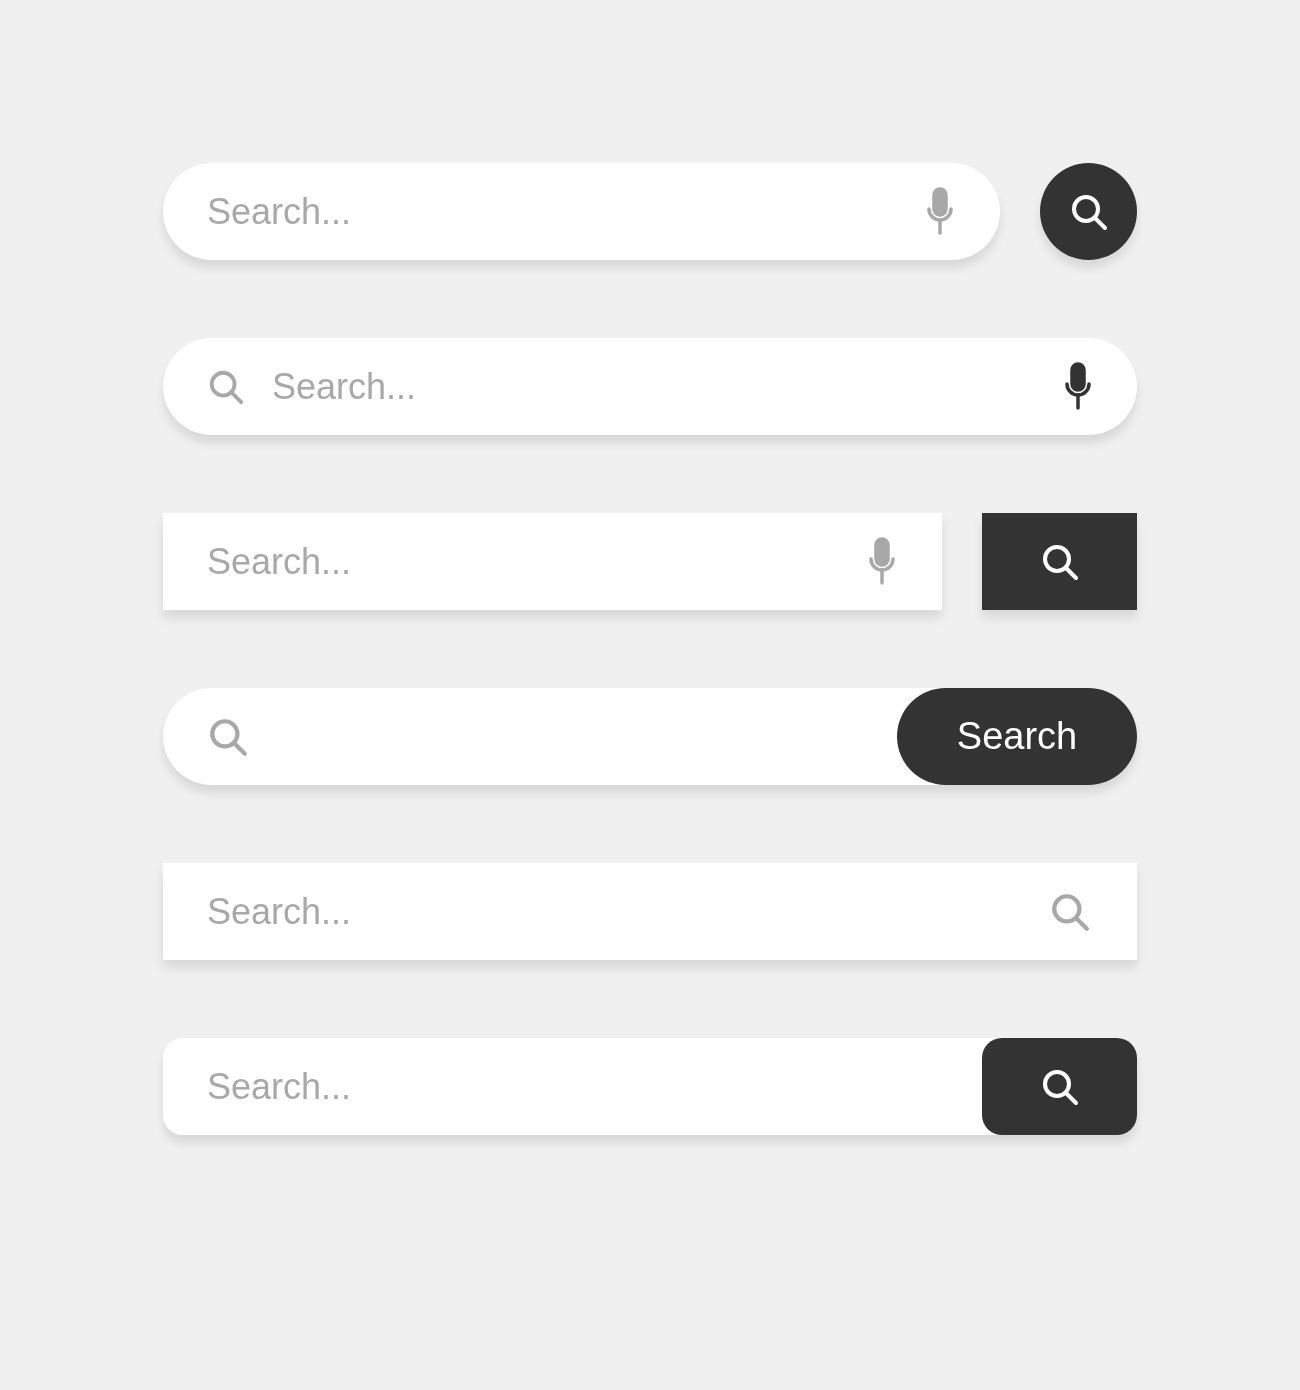  Describe the element at coordinates (1078, 386) in the screenshot. I see `microphone-icon` at that location.